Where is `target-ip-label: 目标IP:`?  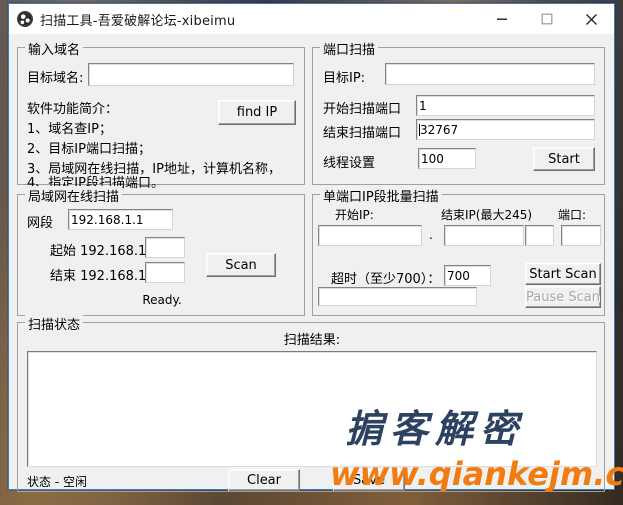
target-ip-label: 目标IP: is located at coordinates (344, 78).